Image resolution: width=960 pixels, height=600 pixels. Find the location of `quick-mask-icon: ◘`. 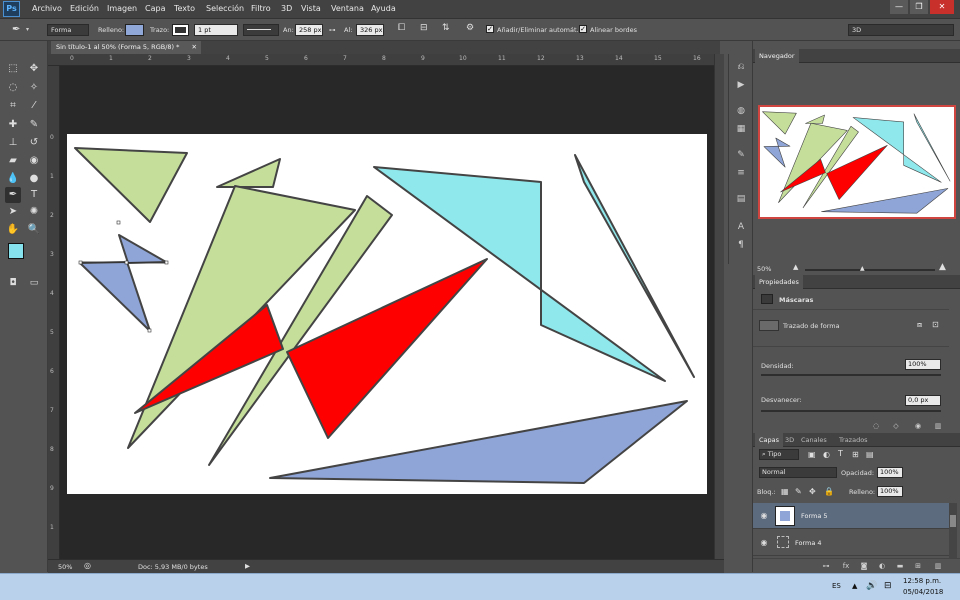

quick-mask-icon: ◘ is located at coordinates (13, 283).